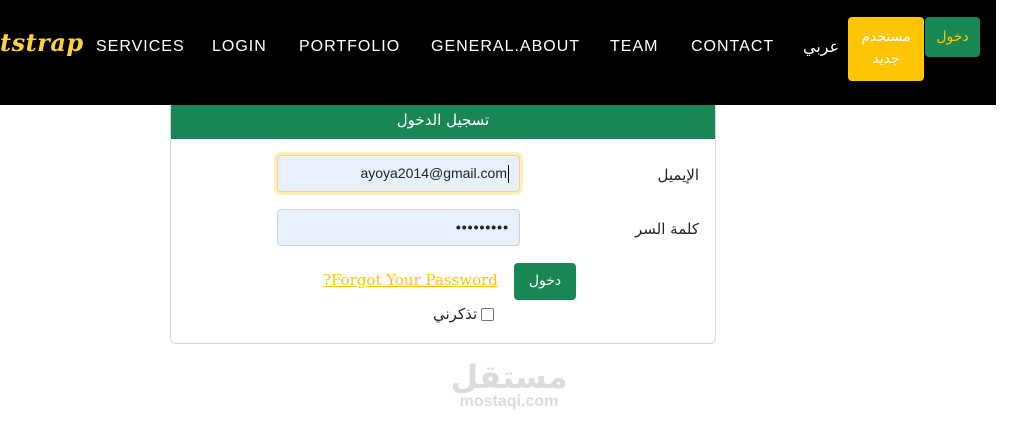 The image size is (1020, 421). What do you see at coordinates (634, 47) in the screenshot?
I see `nav-link-team: TEAM` at bounding box center [634, 47].